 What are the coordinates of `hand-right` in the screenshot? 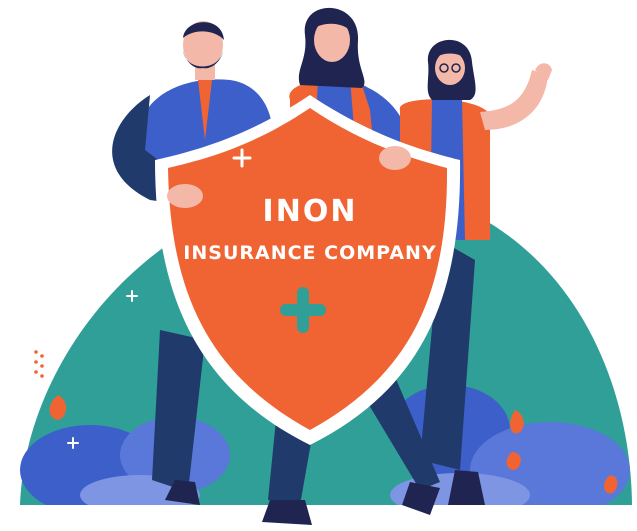 It's located at (395, 158).